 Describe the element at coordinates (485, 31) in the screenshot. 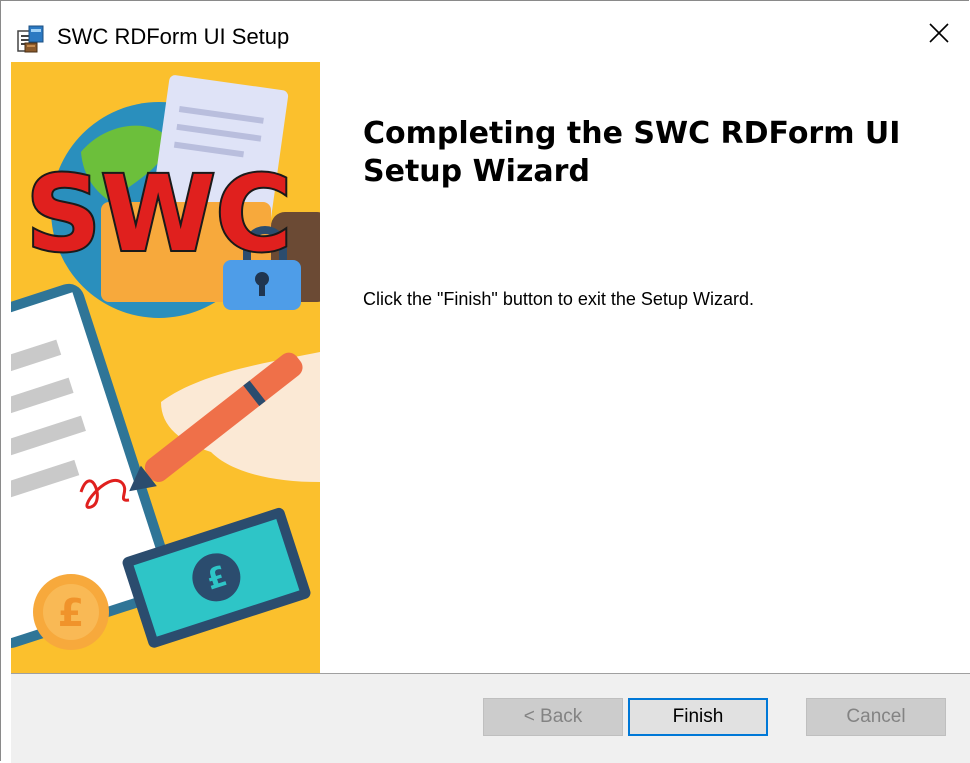

I see `title-bar: SWC RDForm UI Setup` at that location.